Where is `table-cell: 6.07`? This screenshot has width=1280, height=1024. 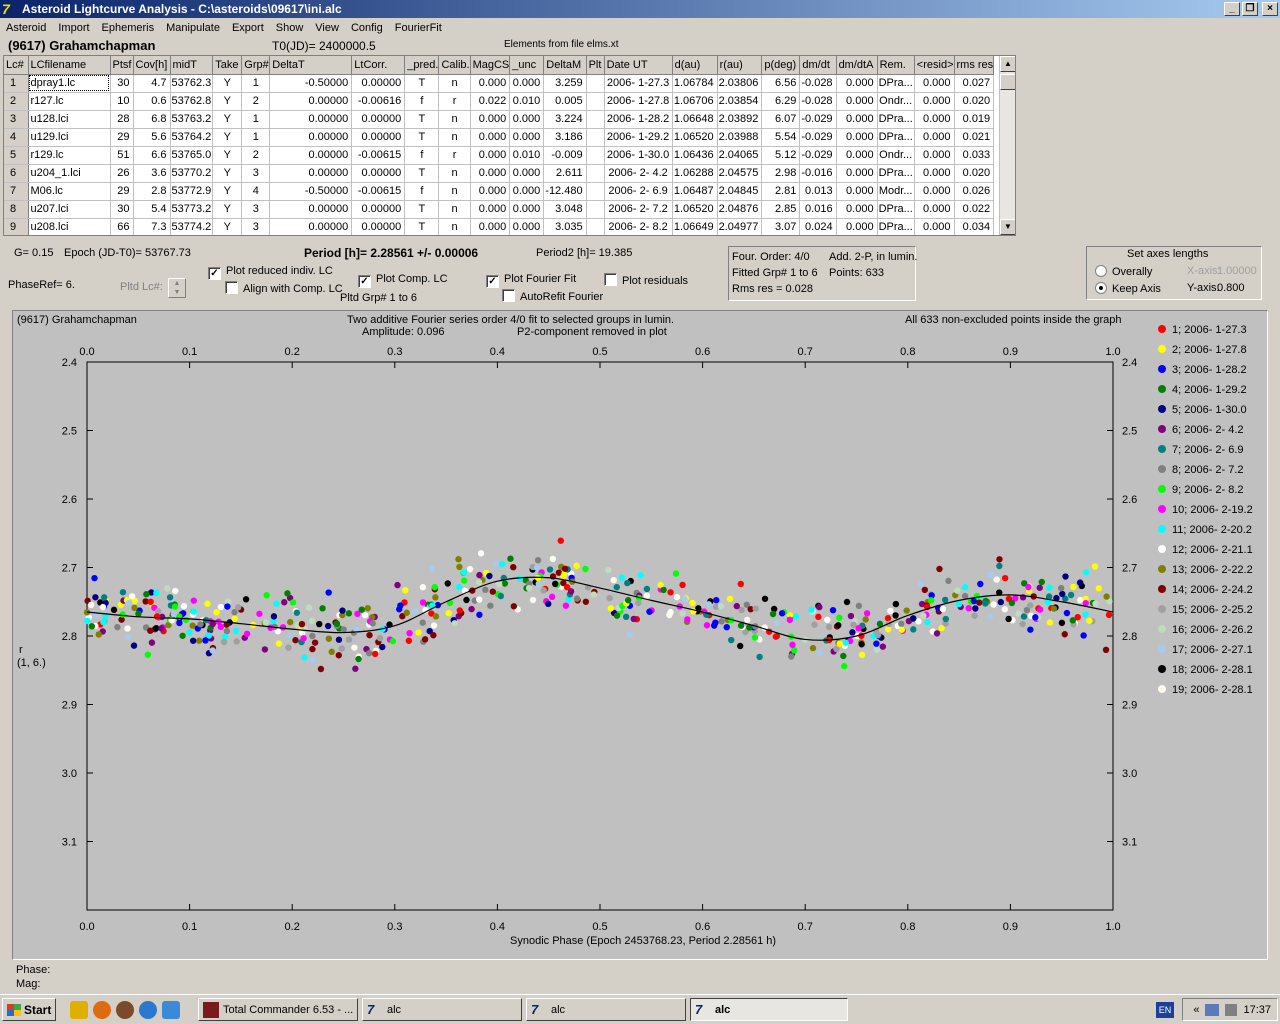 table-cell: 6.07 is located at coordinates (781, 119).